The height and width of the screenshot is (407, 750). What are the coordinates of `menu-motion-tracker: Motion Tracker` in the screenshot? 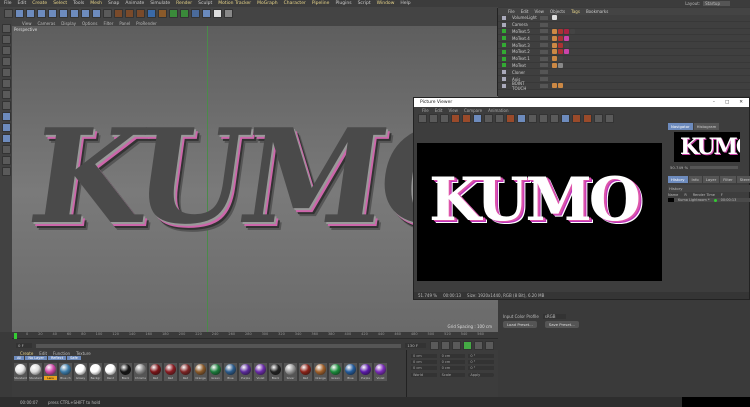 It's located at (234, 3).